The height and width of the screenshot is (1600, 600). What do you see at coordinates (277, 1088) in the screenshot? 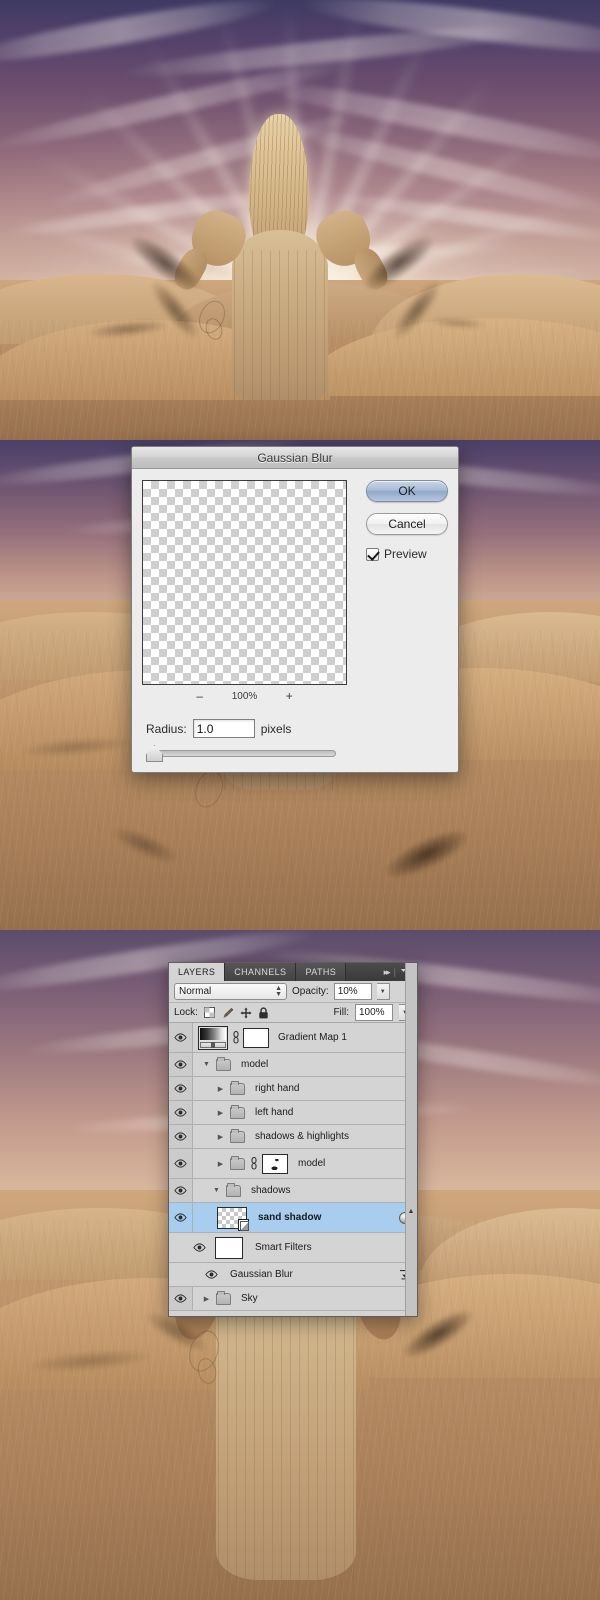
I see `layer-name: right hand` at bounding box center [277, 1088].